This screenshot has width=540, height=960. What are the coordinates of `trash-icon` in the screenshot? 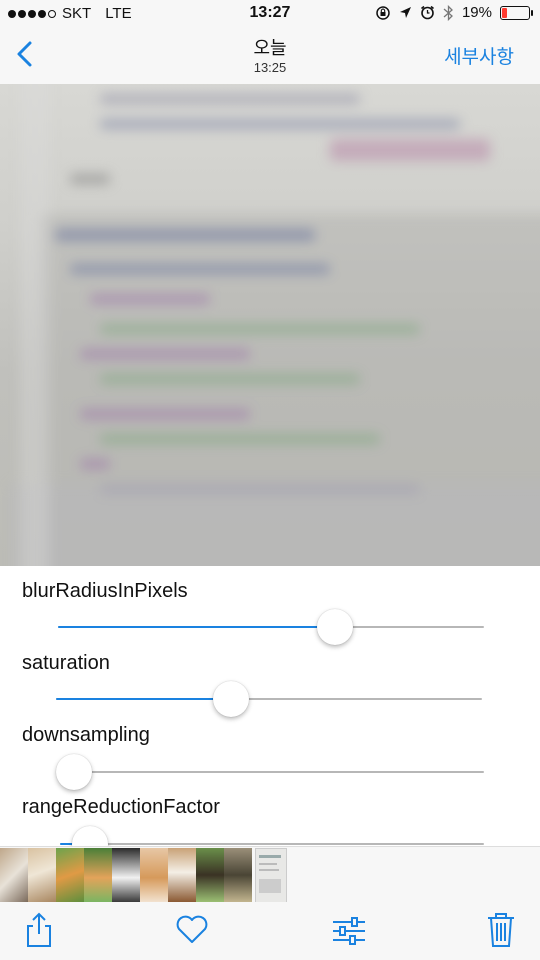 It's located at (501, 930).